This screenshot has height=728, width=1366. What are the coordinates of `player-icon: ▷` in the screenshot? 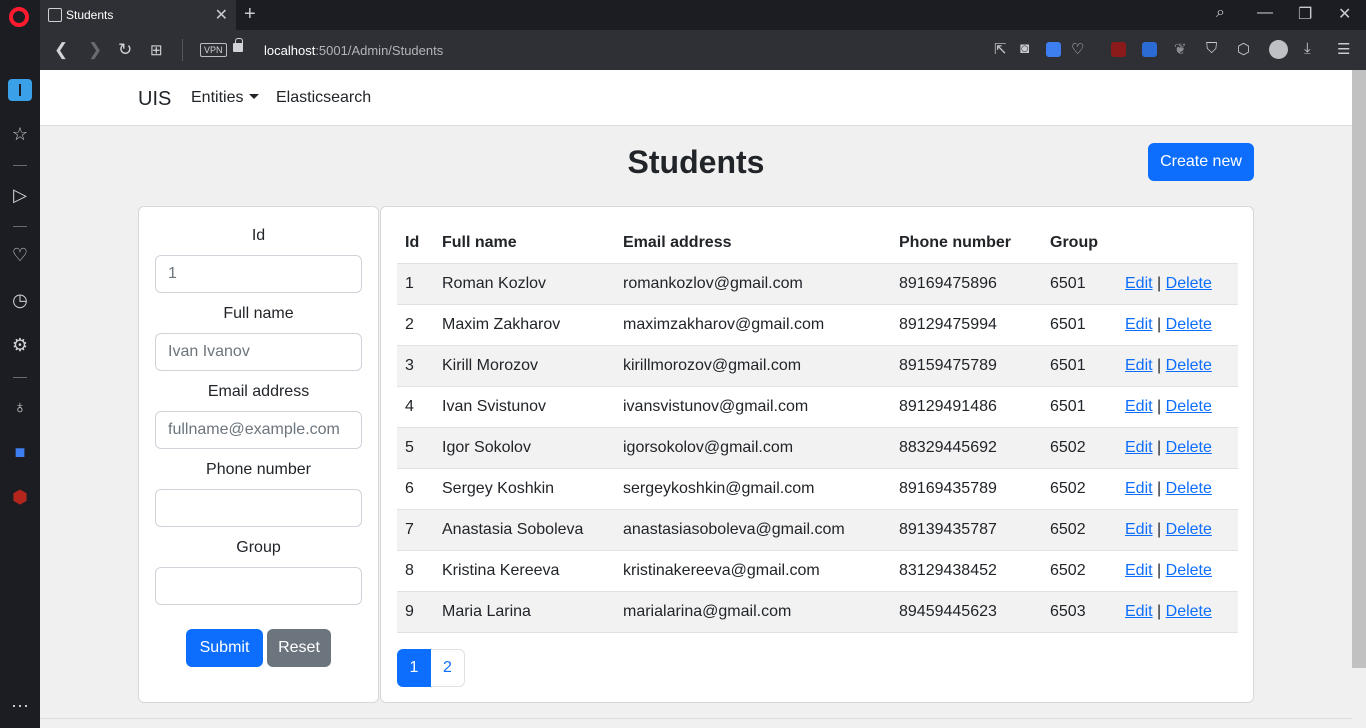 It's located at (20, 195).